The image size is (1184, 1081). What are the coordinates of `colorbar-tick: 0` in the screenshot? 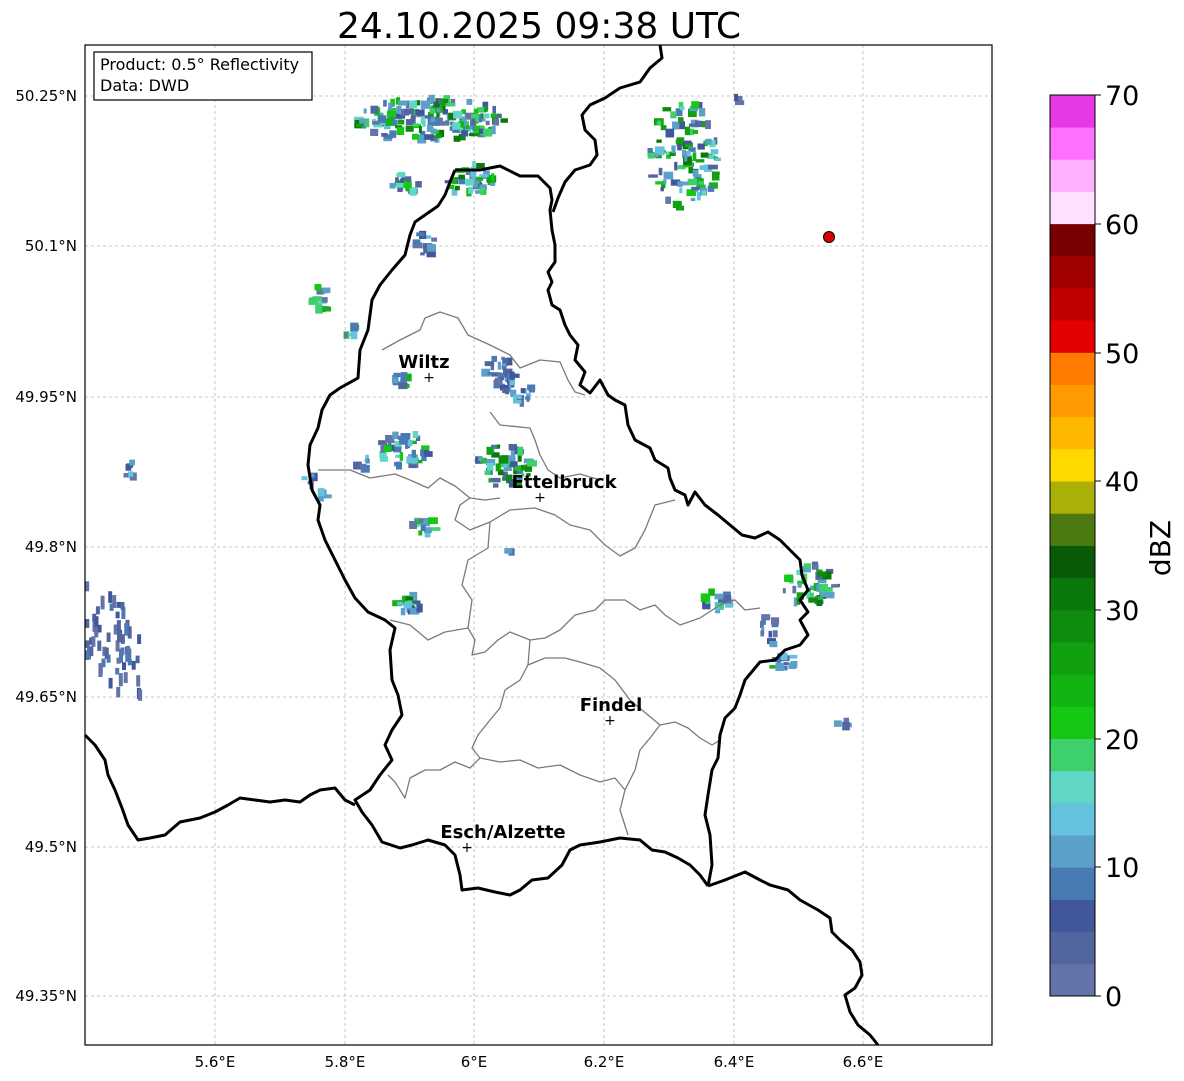 It's located at (1113, 997).